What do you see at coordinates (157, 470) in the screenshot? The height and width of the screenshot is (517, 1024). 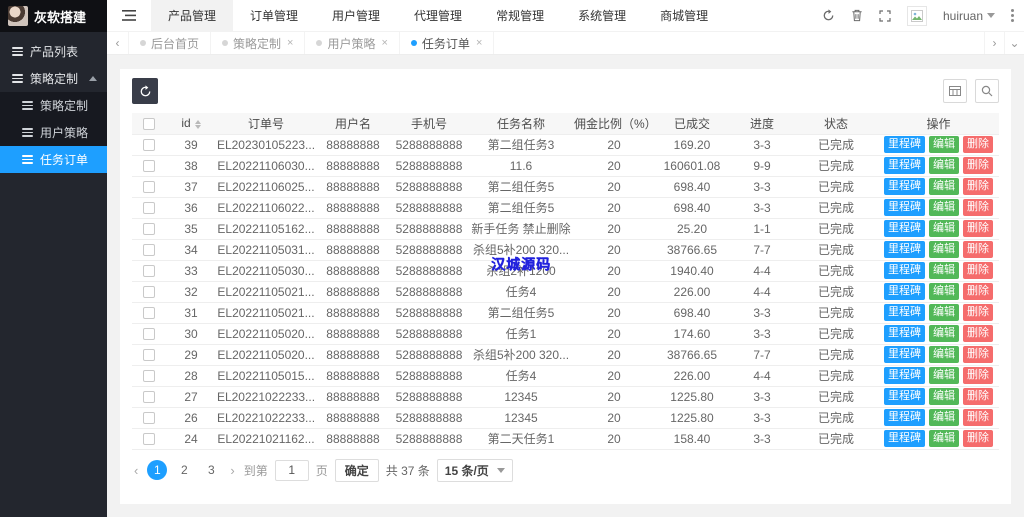 I see `page-number-1: 1` at bounding box center [157, 470].